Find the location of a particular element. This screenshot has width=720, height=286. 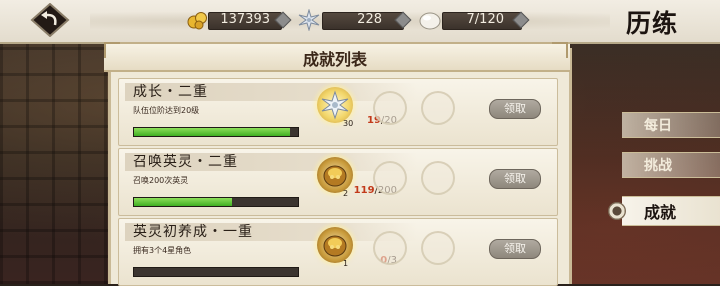

tab-label: 每日 is located at coordinates (658, 126).